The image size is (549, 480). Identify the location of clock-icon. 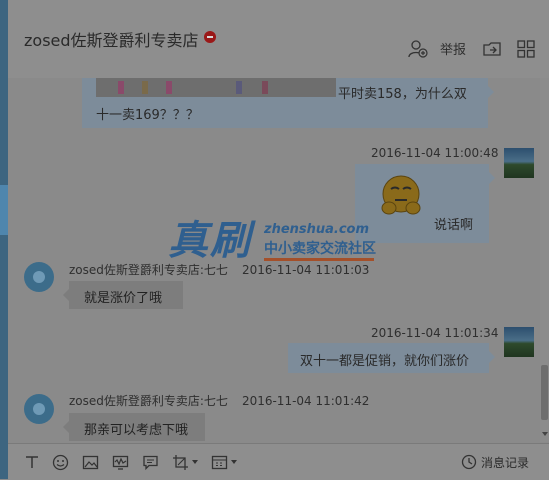
(469, 462).